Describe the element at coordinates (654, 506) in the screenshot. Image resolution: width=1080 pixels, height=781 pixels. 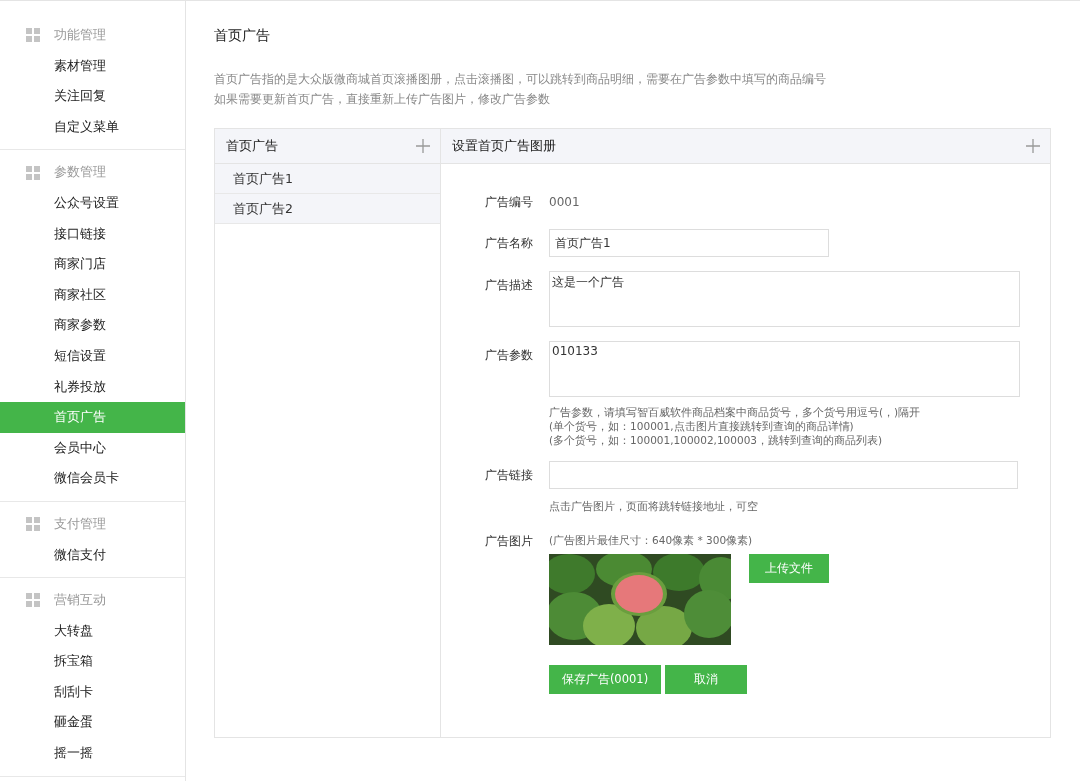
I see `hint-text: 点击广告图片，页面将跳转链接地址，可空` at that location.